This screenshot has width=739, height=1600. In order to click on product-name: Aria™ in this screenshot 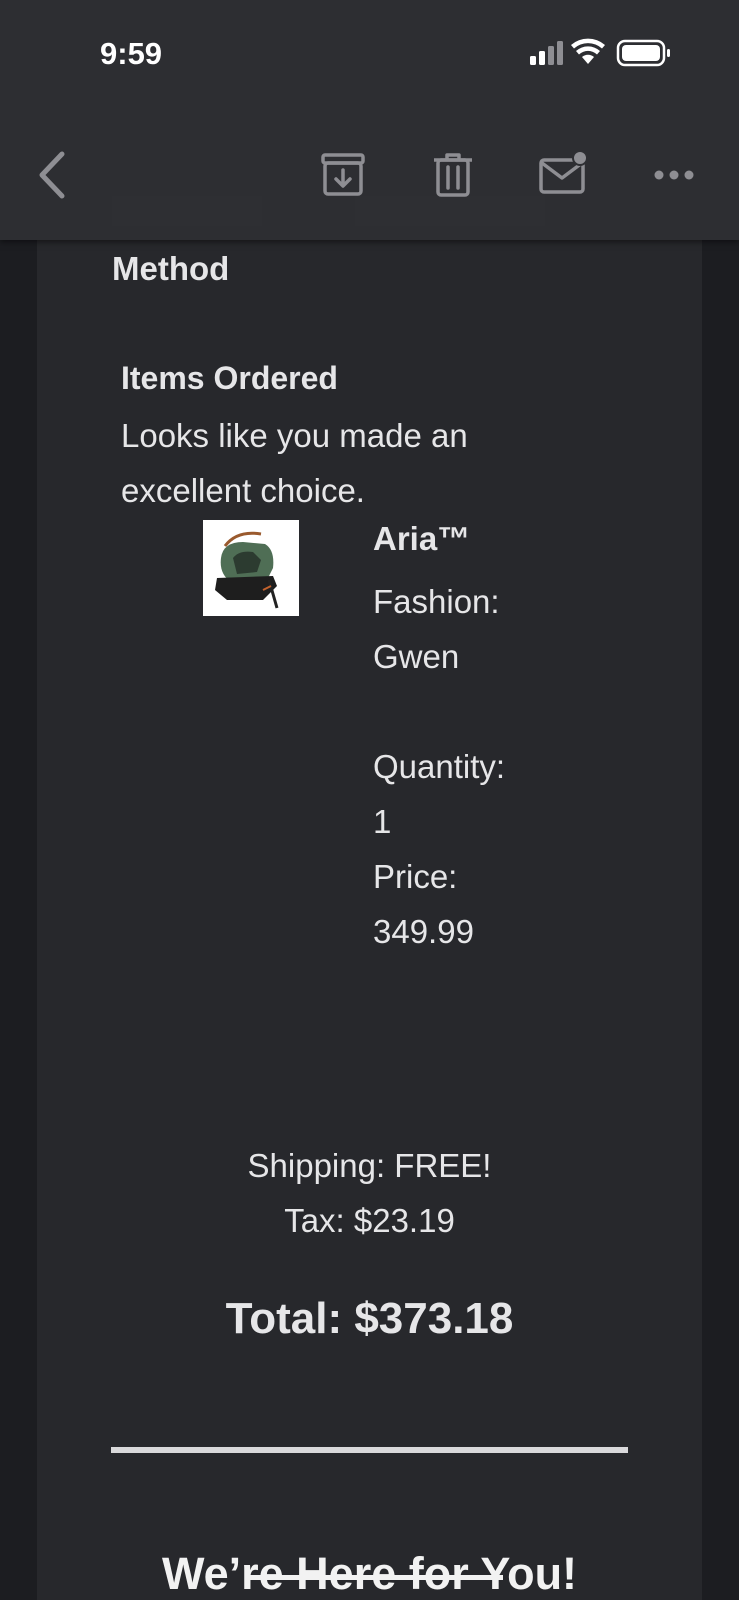, I will do `click(421, 539)`.